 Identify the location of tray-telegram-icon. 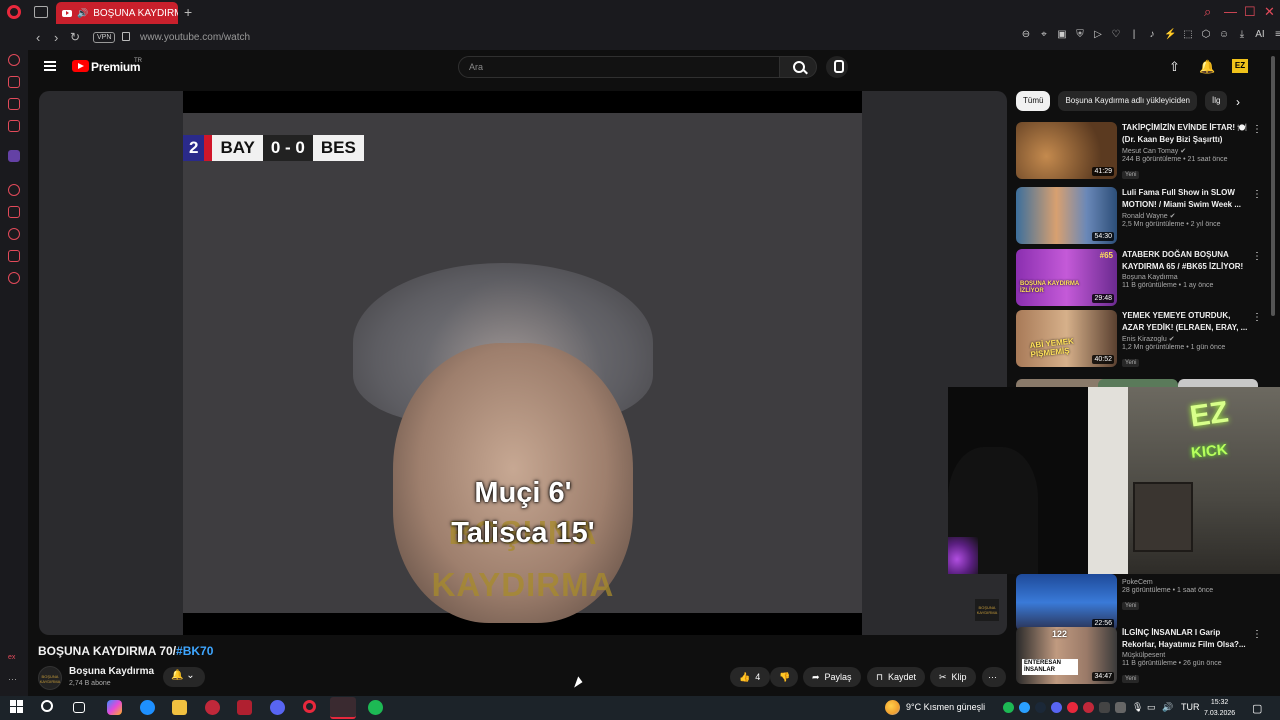
(1024, 707).